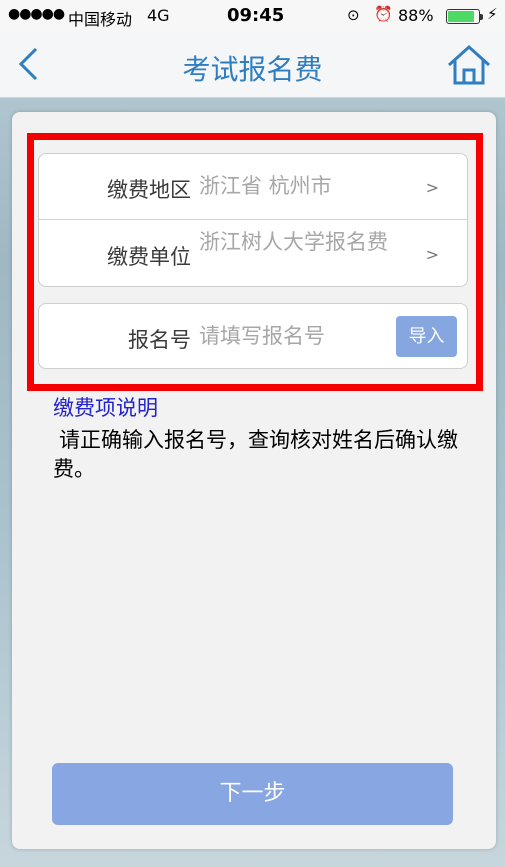  What do you see at coordinates (265, 186) in the screenshot?
I see `region-value: 浙江省 杭州市` at bounding box center [265, 186].